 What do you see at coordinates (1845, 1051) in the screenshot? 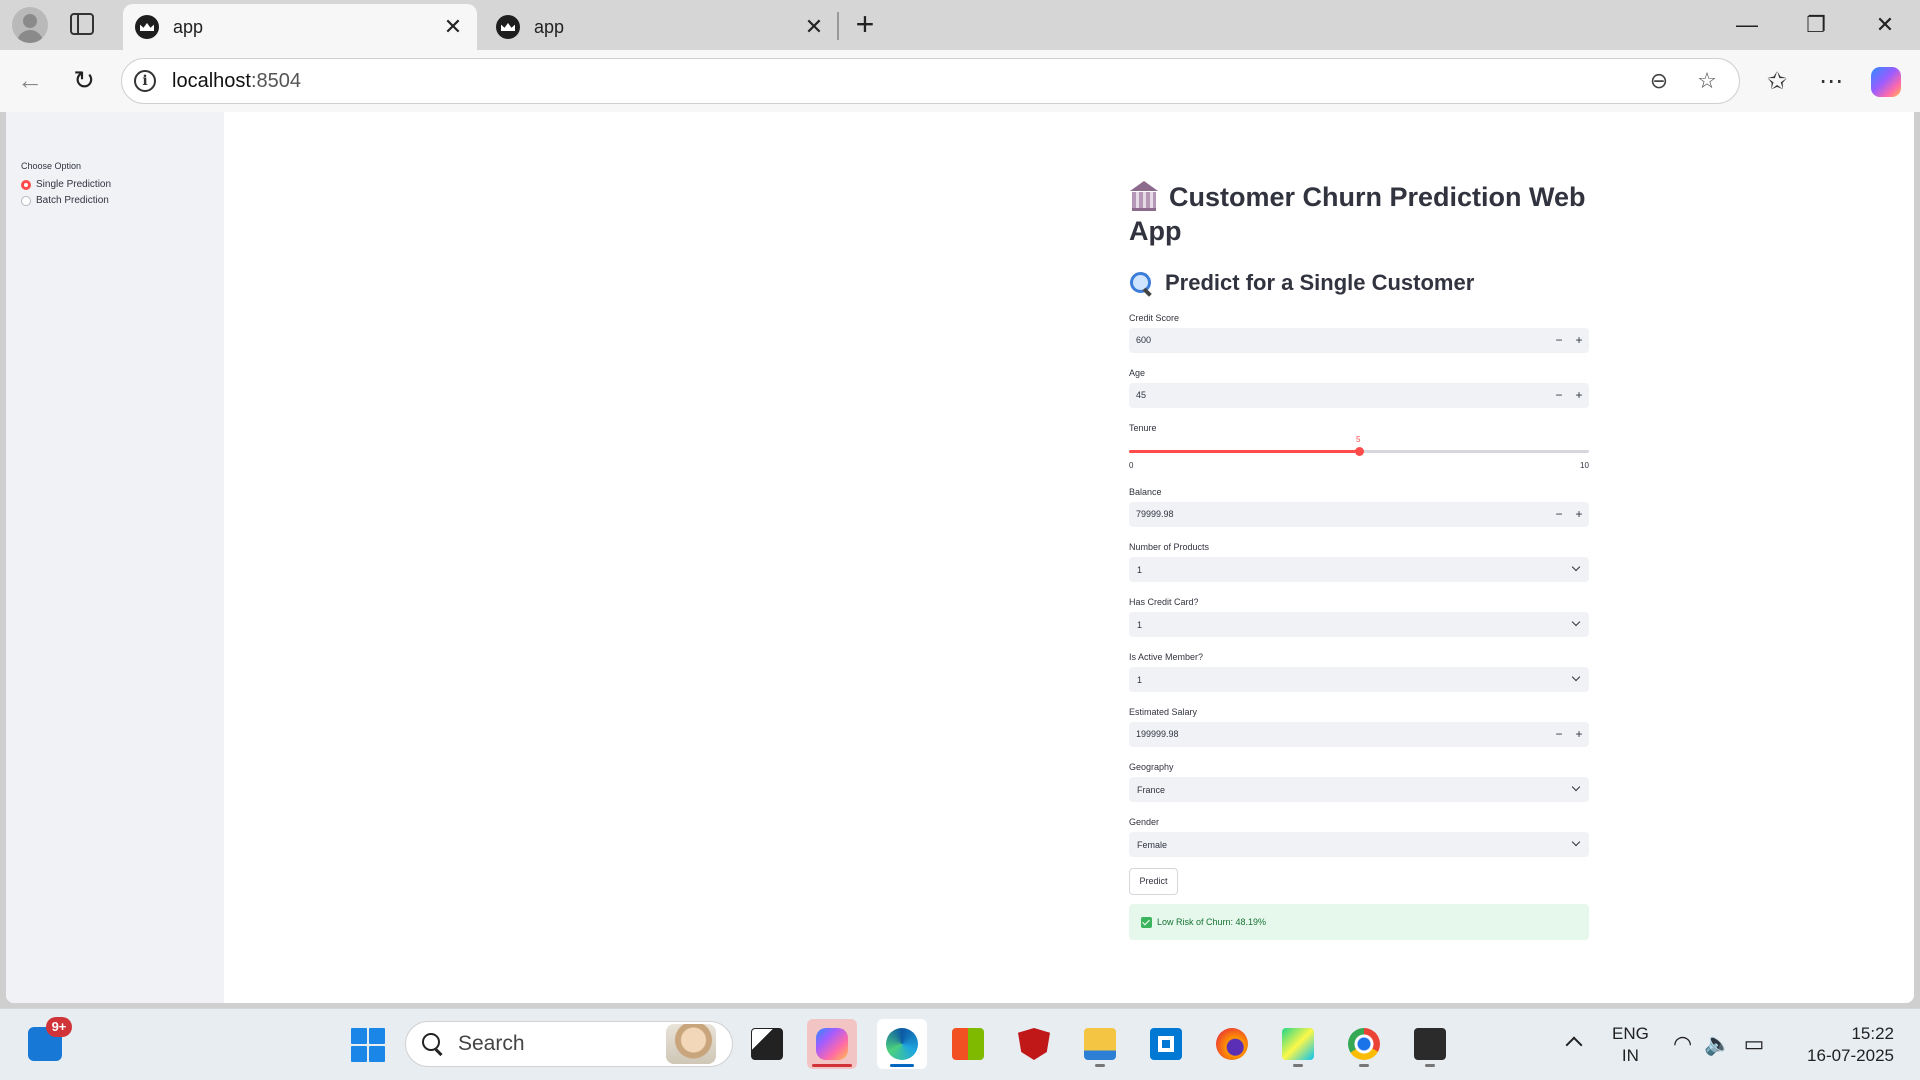
I see `clock: 15:22 16-07-2025` at bounding box center [1845, 1051].